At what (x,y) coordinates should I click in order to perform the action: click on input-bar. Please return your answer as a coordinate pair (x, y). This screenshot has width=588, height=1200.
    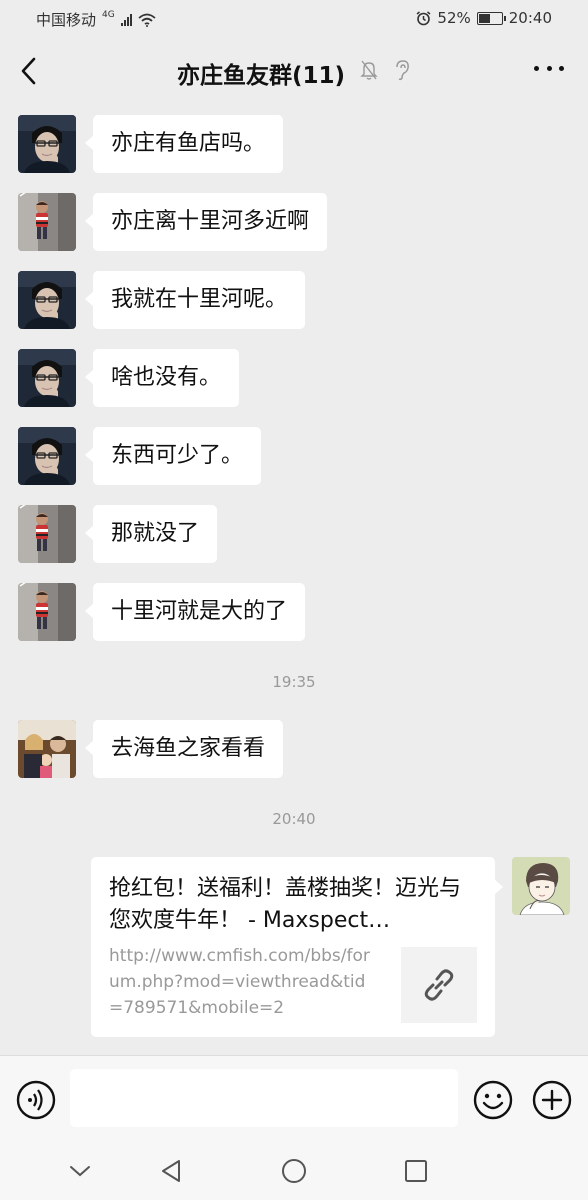
    Looking at the image, I should click on (294, 1100).